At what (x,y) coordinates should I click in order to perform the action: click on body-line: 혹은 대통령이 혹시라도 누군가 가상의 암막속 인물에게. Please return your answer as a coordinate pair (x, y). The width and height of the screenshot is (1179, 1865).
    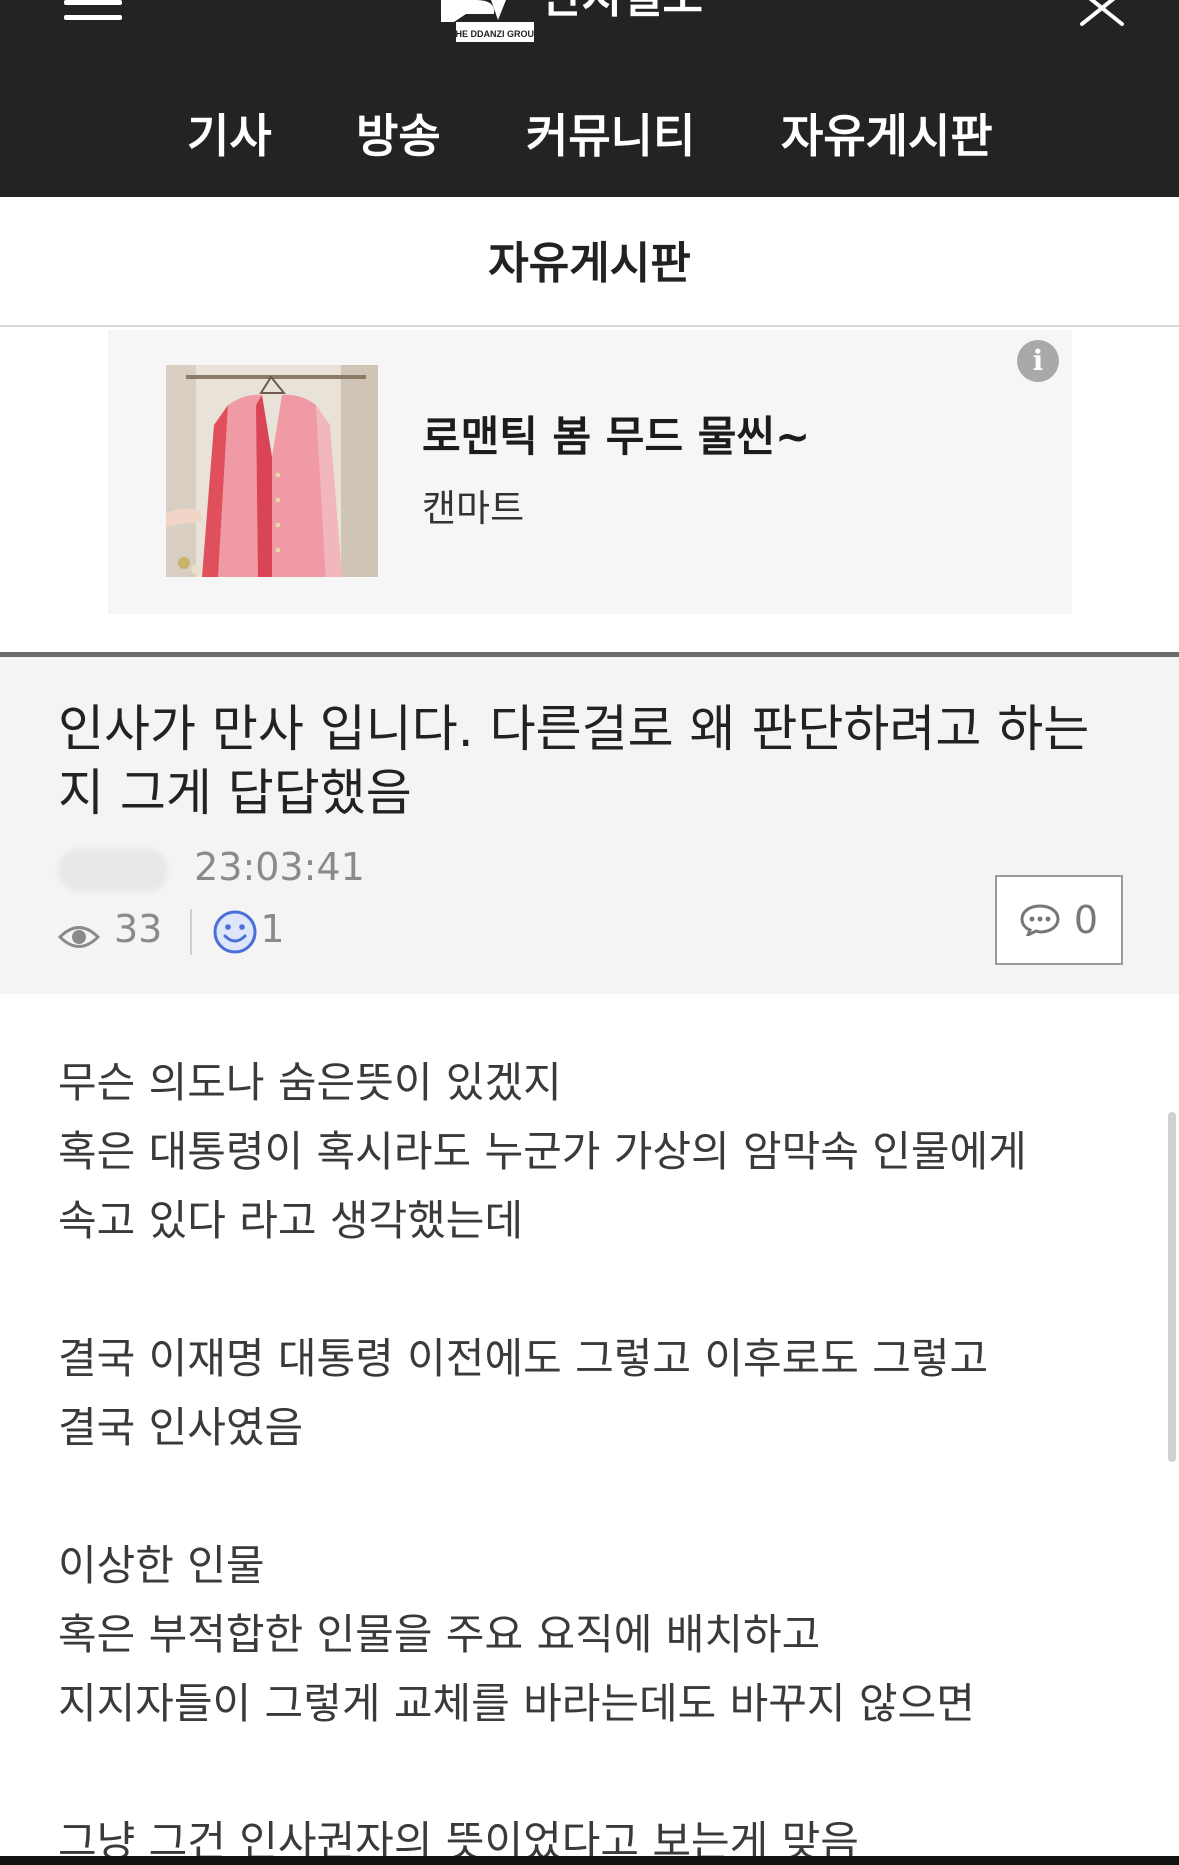
    Looking at the image, I should click on (542, 1151).